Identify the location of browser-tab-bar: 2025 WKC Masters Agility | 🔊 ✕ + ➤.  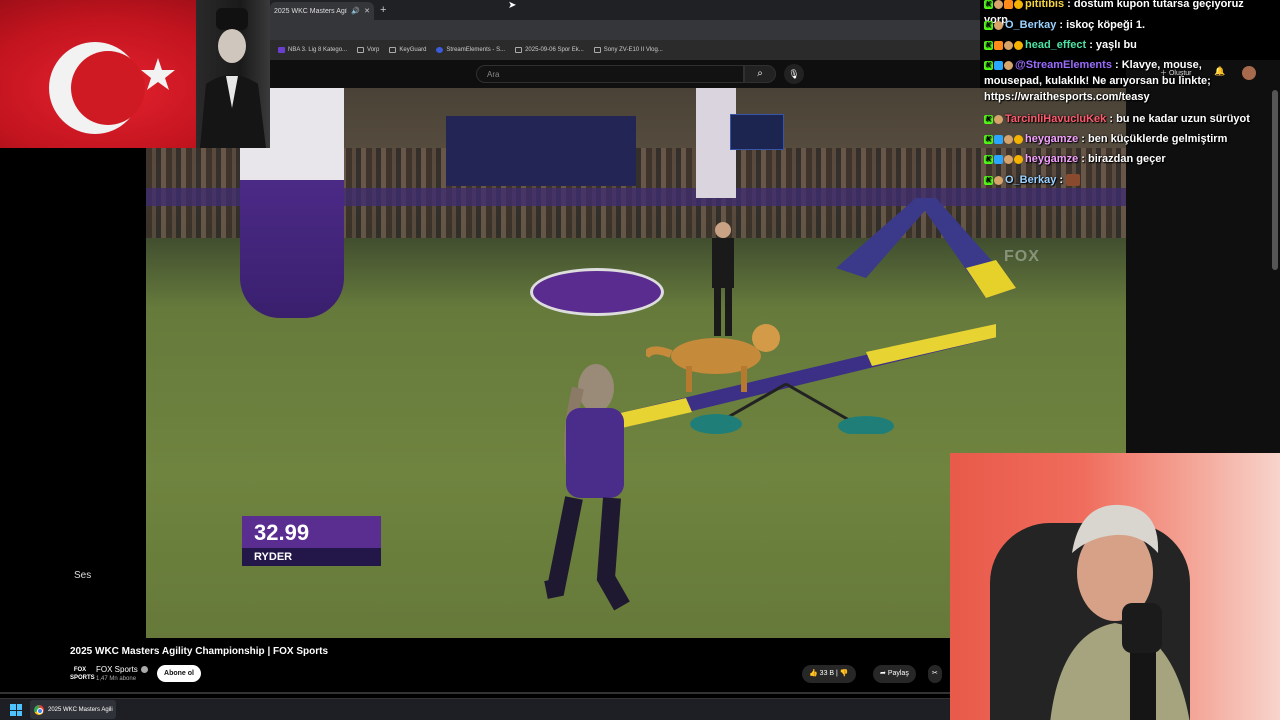
(625, 10).